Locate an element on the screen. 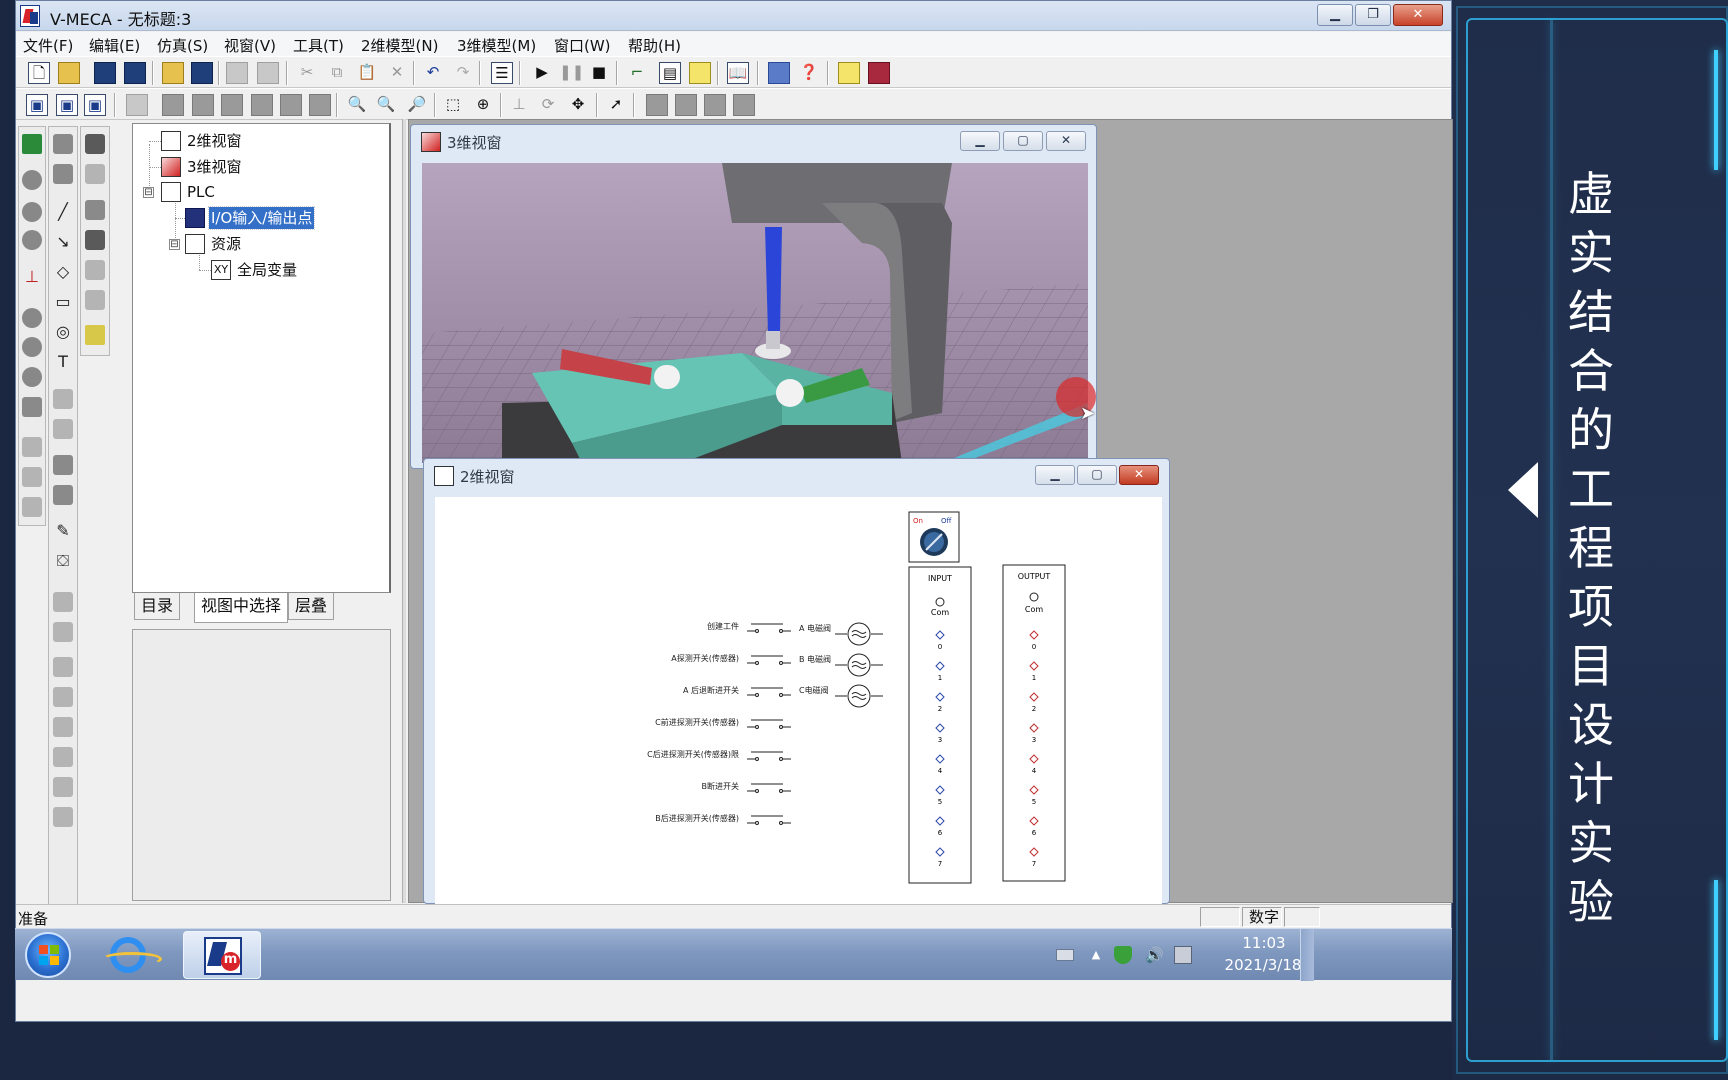 This screenshot has width=1728, height=1080. undo-button: ↶ is located at coordinates (433, 73).